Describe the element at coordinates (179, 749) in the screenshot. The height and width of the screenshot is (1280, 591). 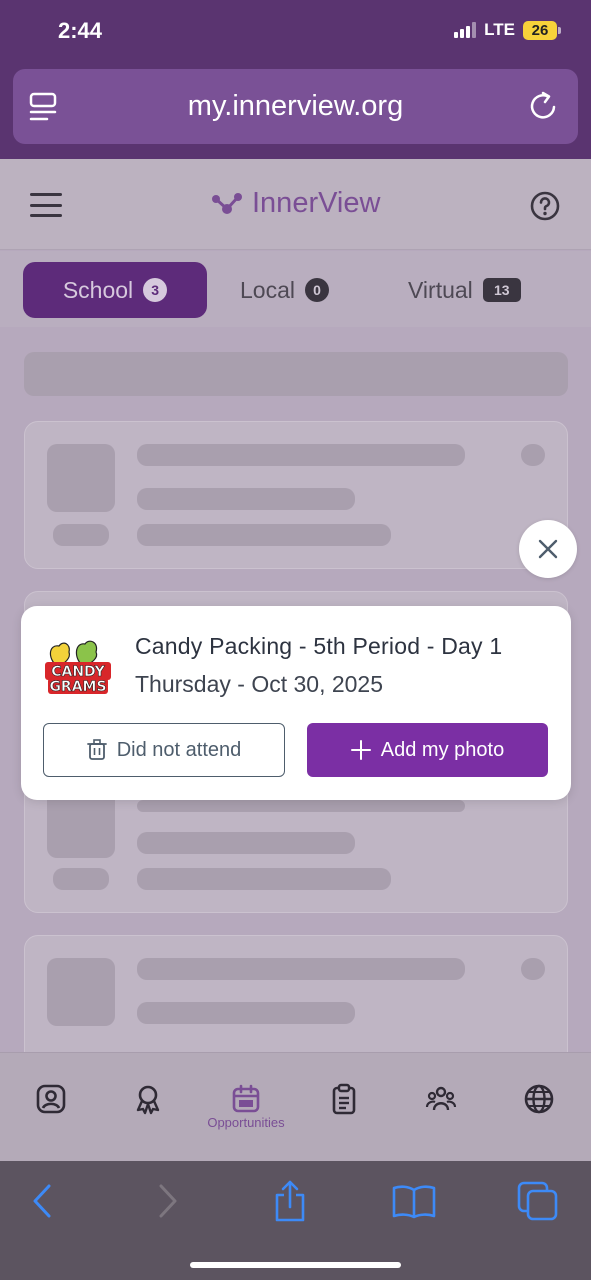
I see `did-not-attend-label: Did not attend` at that location.